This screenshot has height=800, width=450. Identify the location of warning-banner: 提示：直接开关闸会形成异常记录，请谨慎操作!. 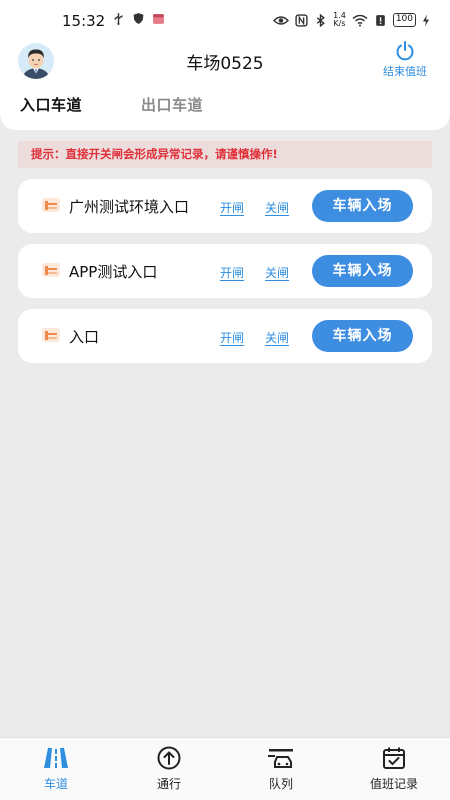
(225, 154).